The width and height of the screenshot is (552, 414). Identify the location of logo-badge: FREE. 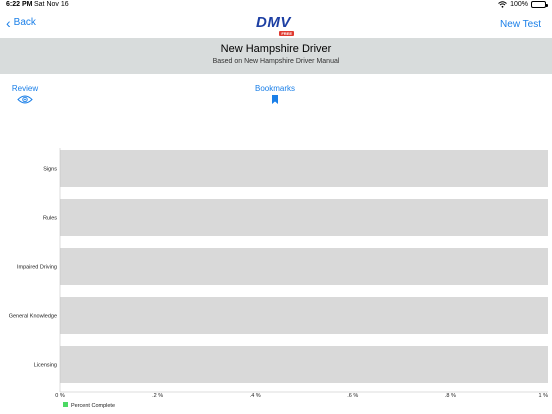
(286, 33).